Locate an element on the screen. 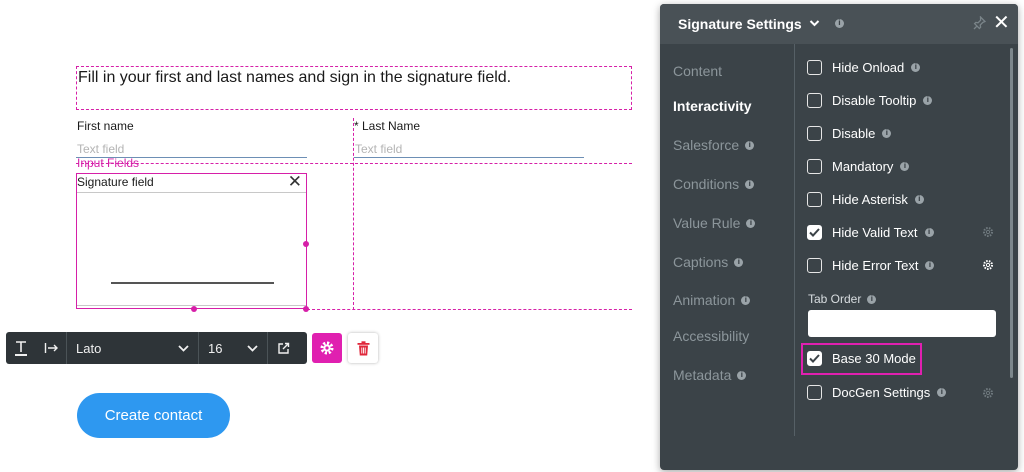  text-toolbar: Lato 16 is located at coordinates (156, 348).